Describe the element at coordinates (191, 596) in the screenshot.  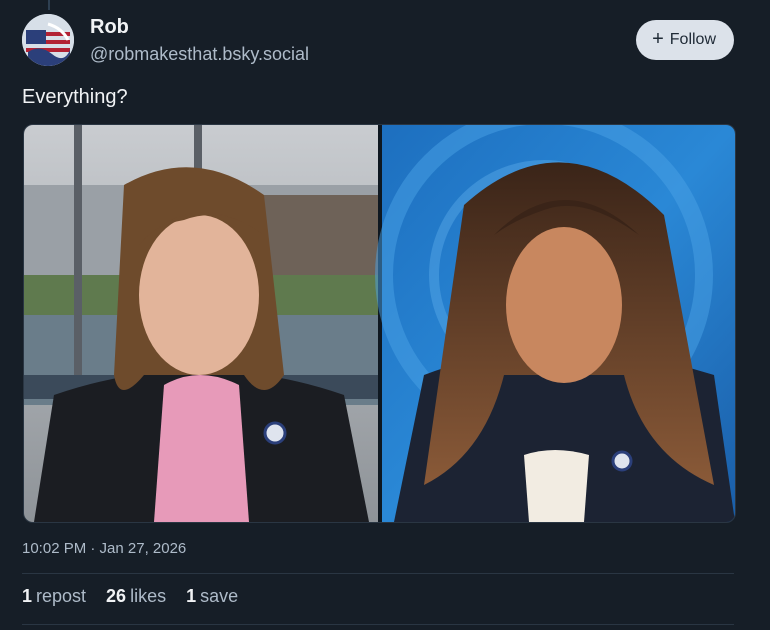
I see `saves-count: 1` at that location.